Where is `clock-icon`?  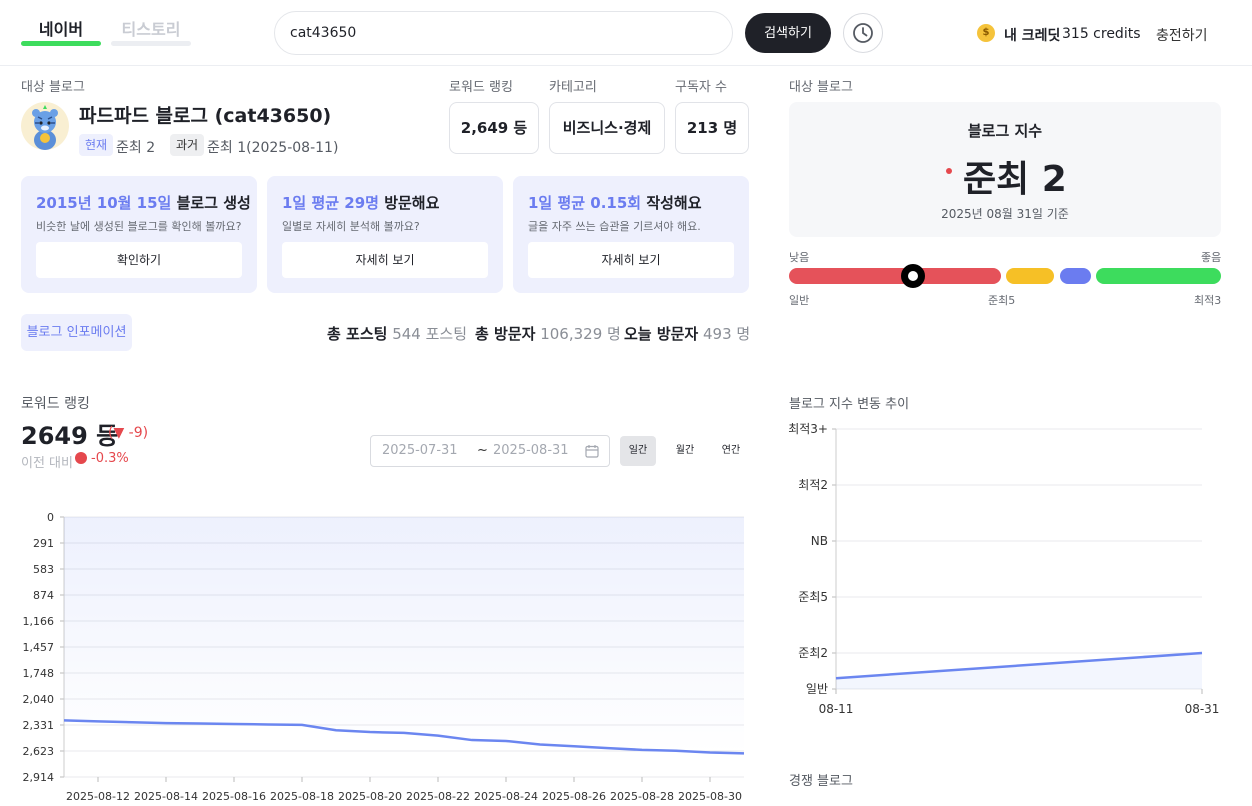 clock-icon is located at coordinates (863, 33).